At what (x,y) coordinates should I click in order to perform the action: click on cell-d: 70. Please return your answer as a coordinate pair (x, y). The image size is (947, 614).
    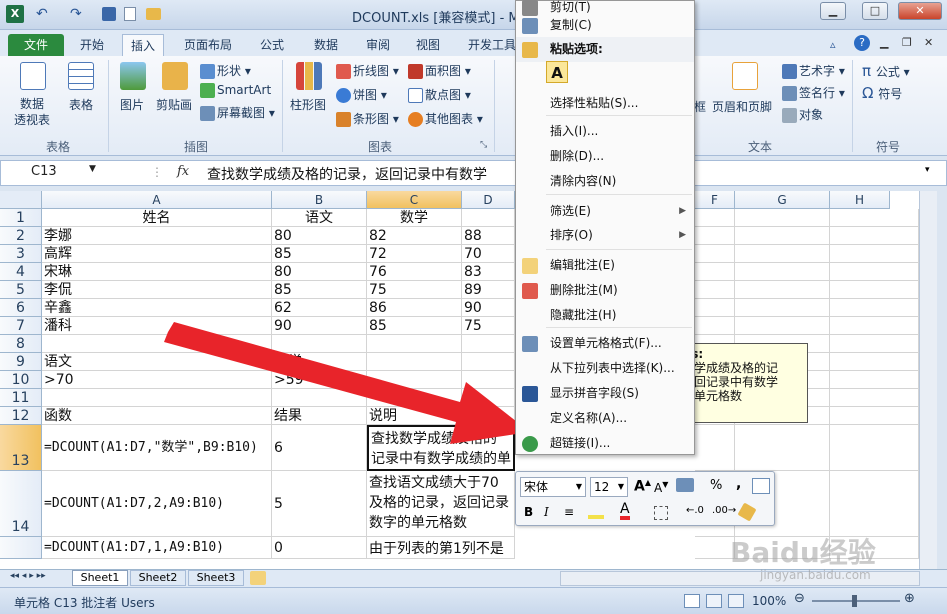
    Looking at the image, I should click on (488, 254).